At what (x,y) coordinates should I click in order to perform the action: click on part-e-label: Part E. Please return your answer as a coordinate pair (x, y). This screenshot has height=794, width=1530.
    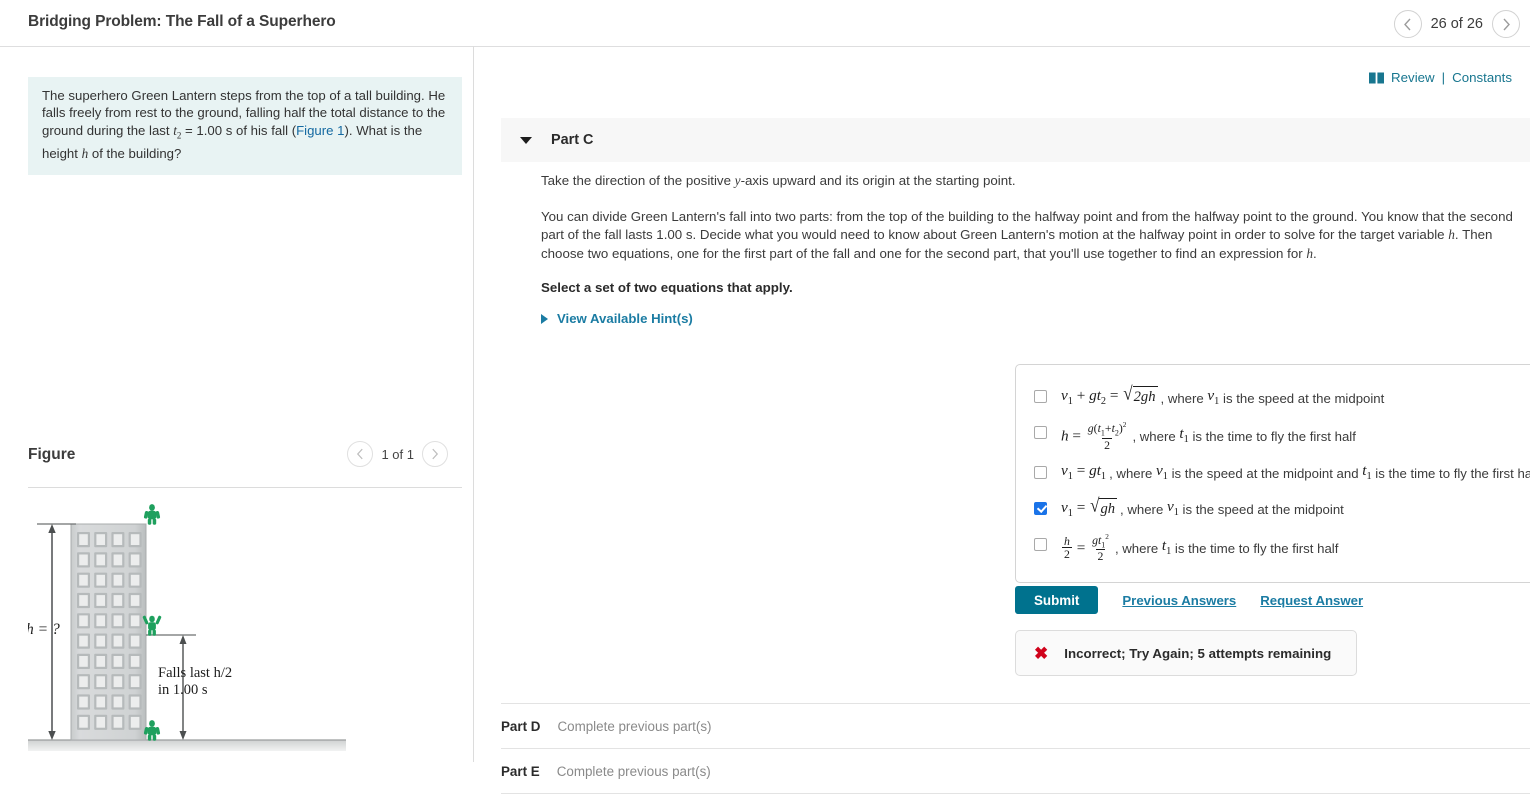
    Looking at the image, I should click on (520, 771).